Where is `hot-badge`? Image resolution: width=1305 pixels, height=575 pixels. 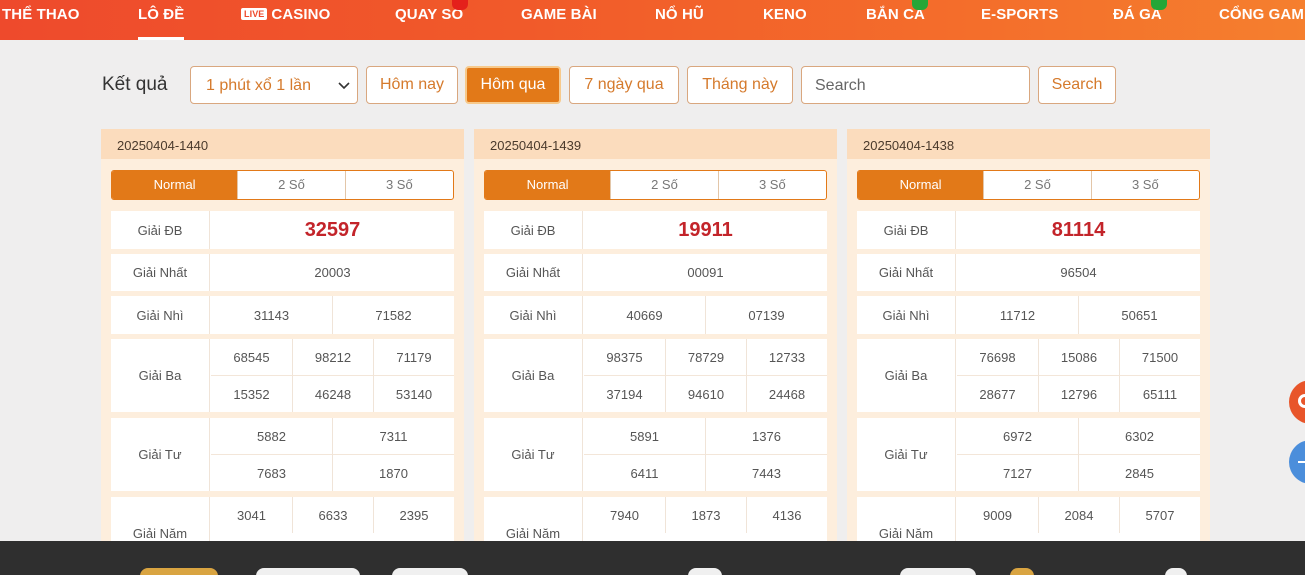 hot-badge is located at coordinates (460, 5).